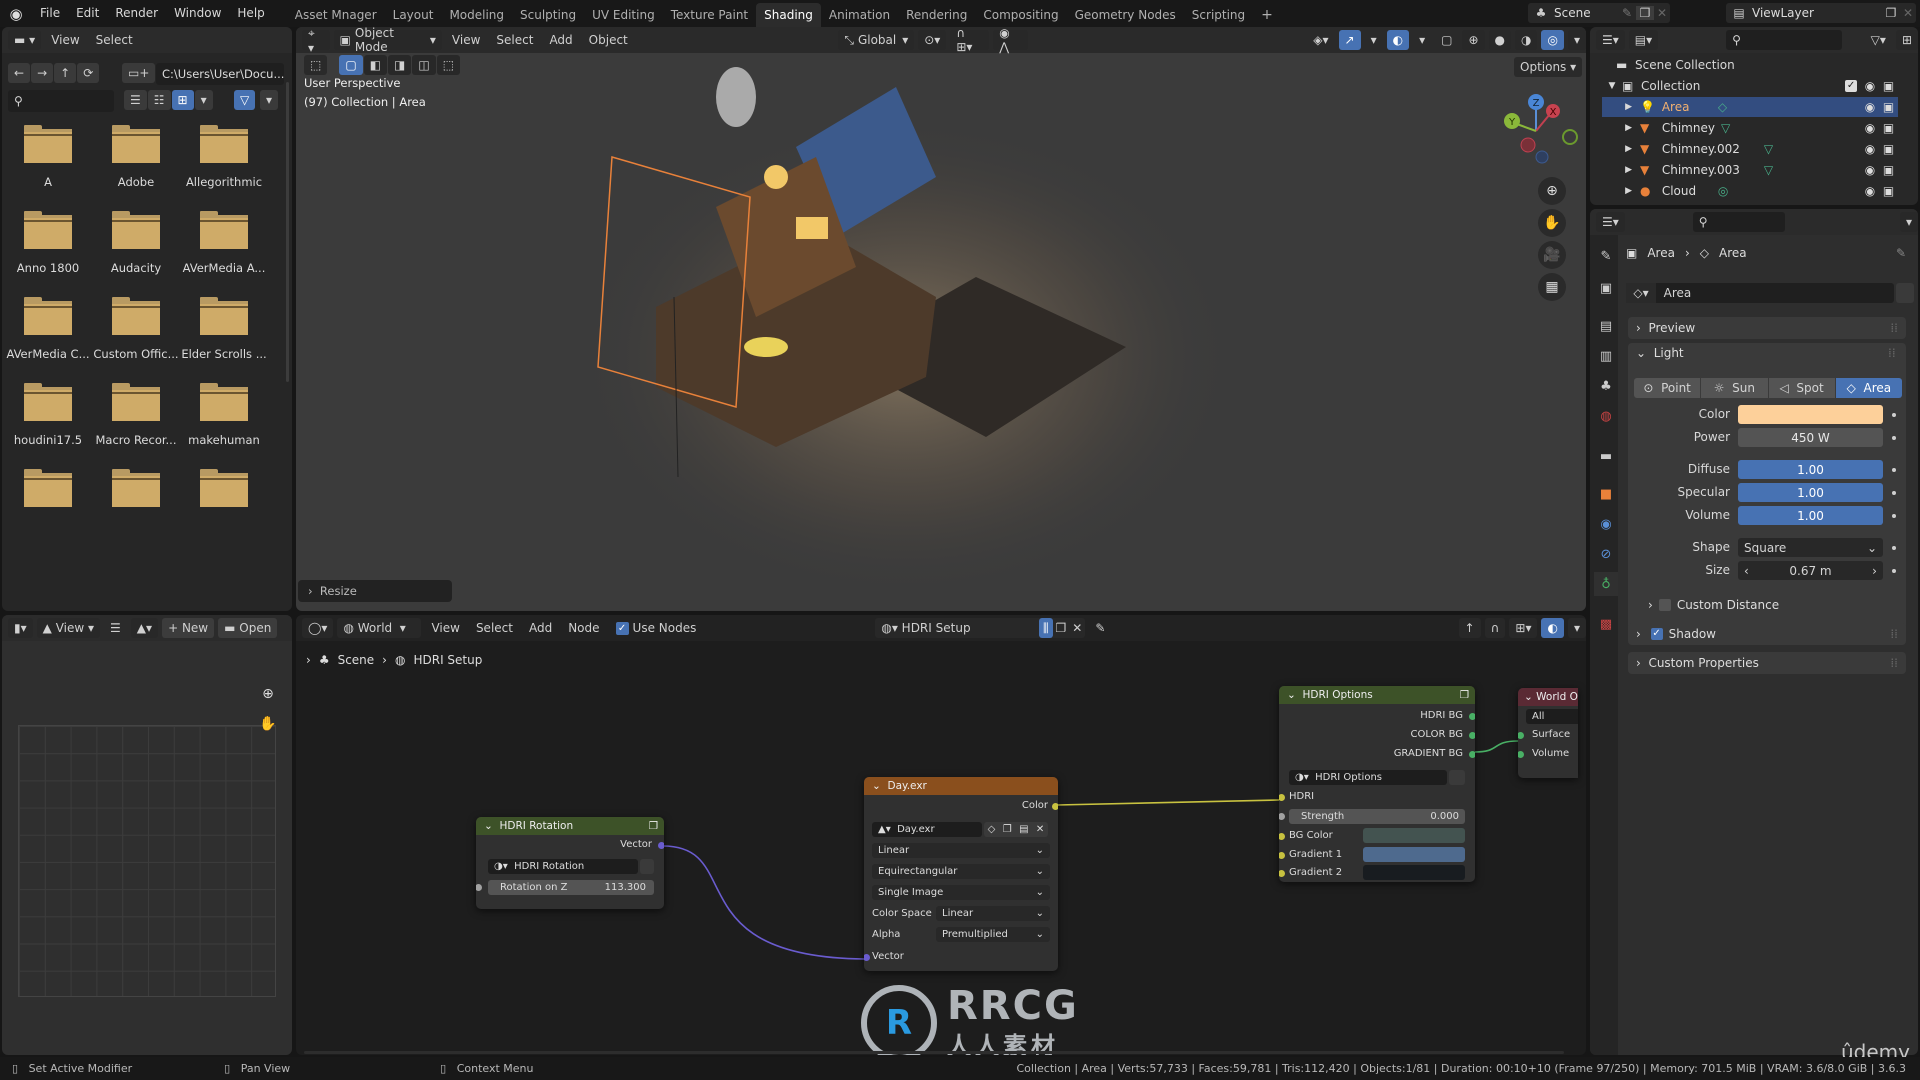 This screenshot has height=1080, width=1920. I want to click on properties-search-input: ⚲, so click(1738, 222).